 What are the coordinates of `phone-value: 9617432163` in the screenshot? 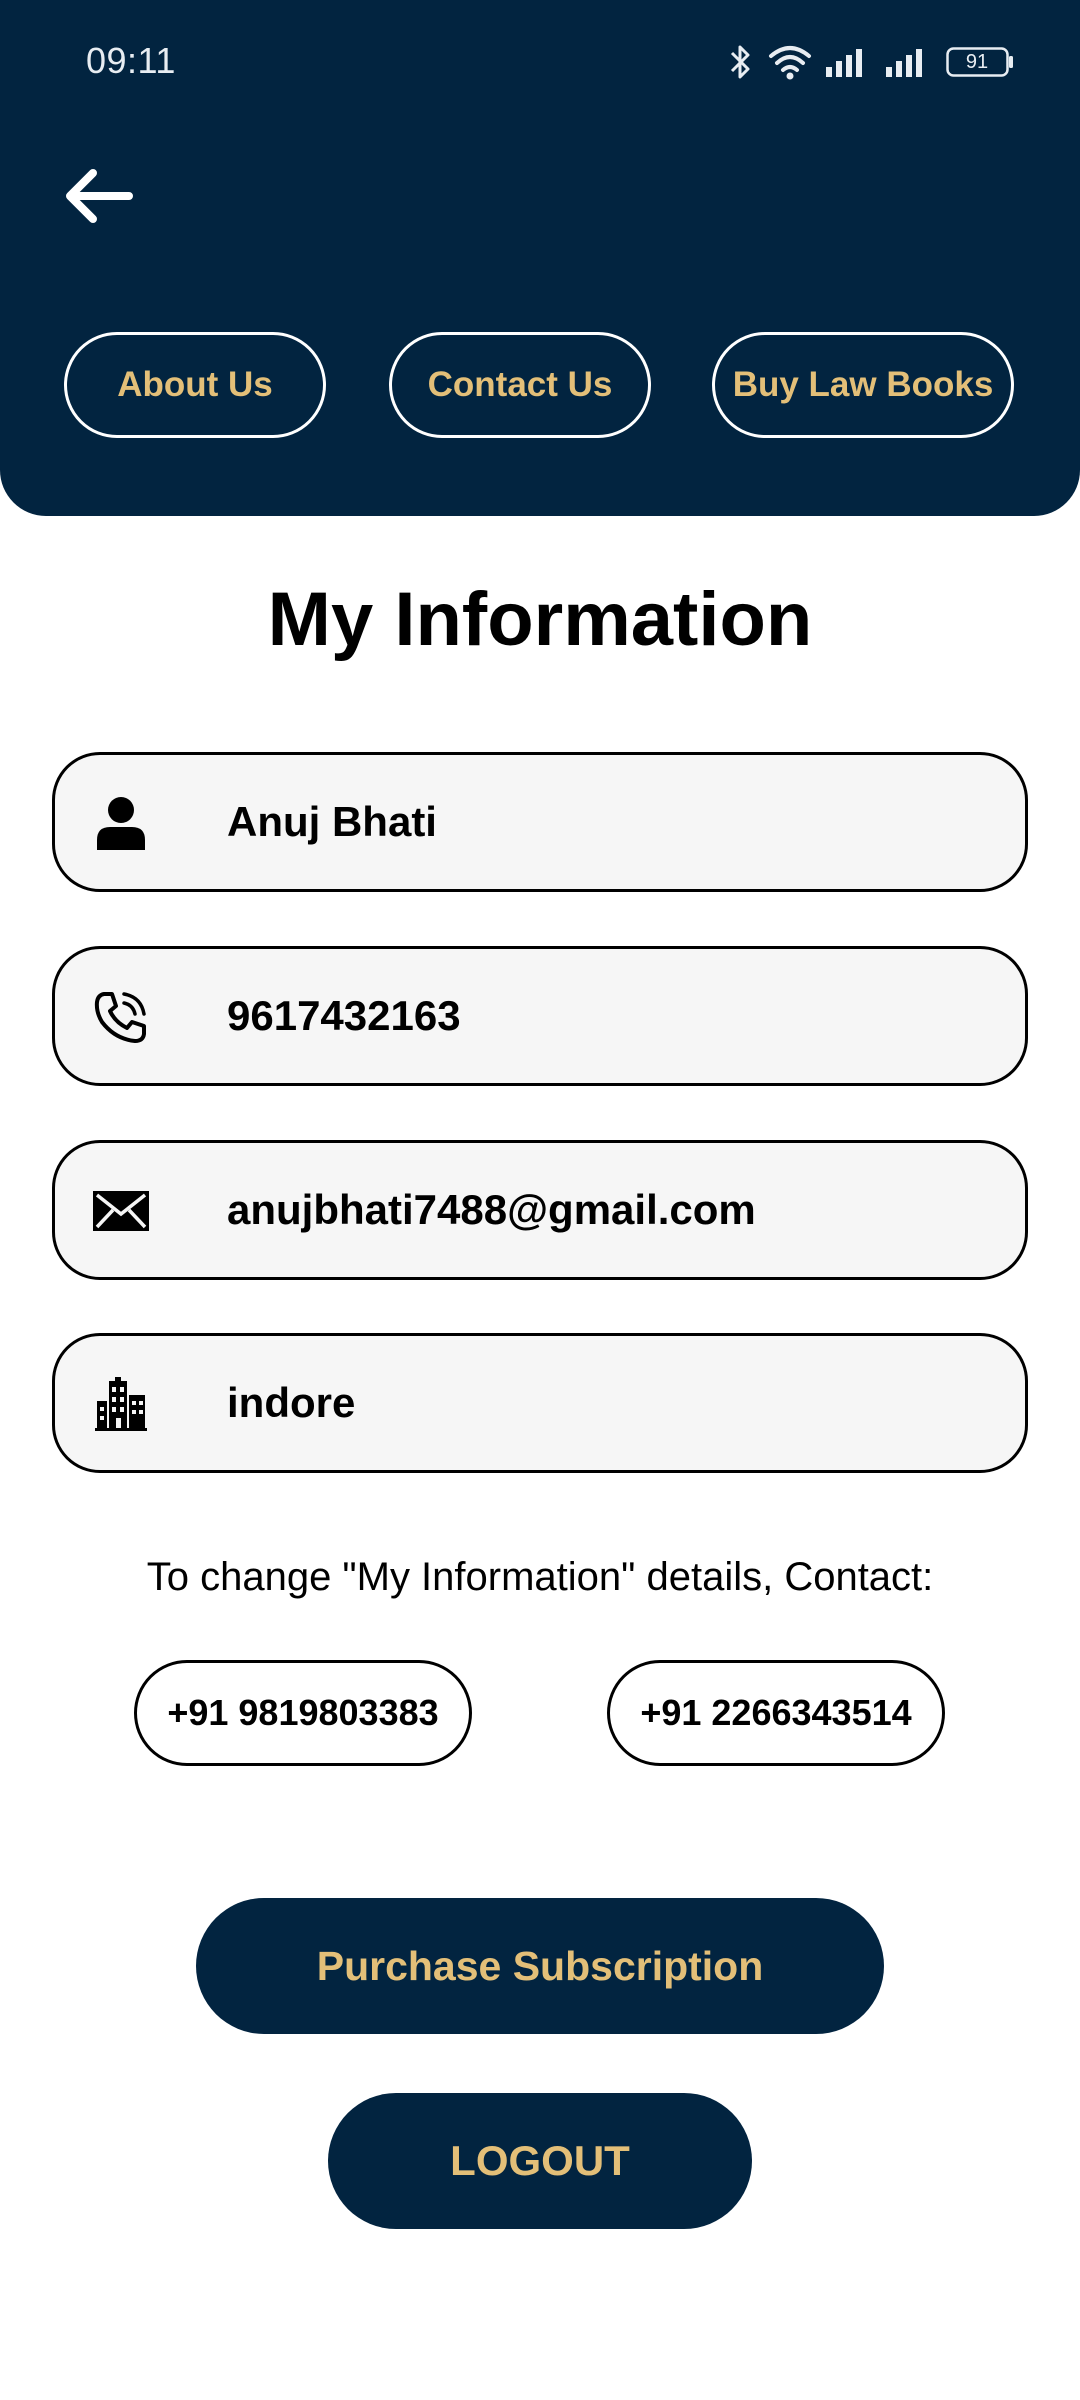 It's located at (344, 1015).